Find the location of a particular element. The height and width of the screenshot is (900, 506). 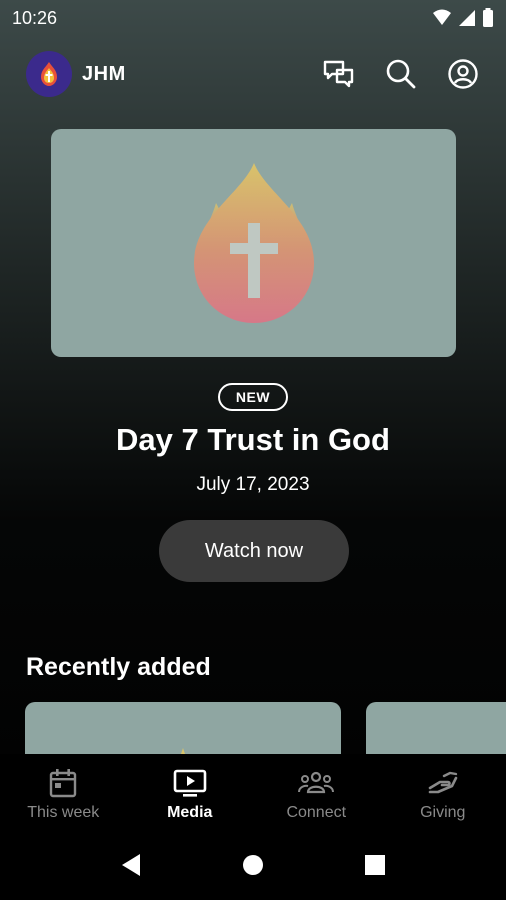

nav-media: Media is located at coordinates (190, 792).